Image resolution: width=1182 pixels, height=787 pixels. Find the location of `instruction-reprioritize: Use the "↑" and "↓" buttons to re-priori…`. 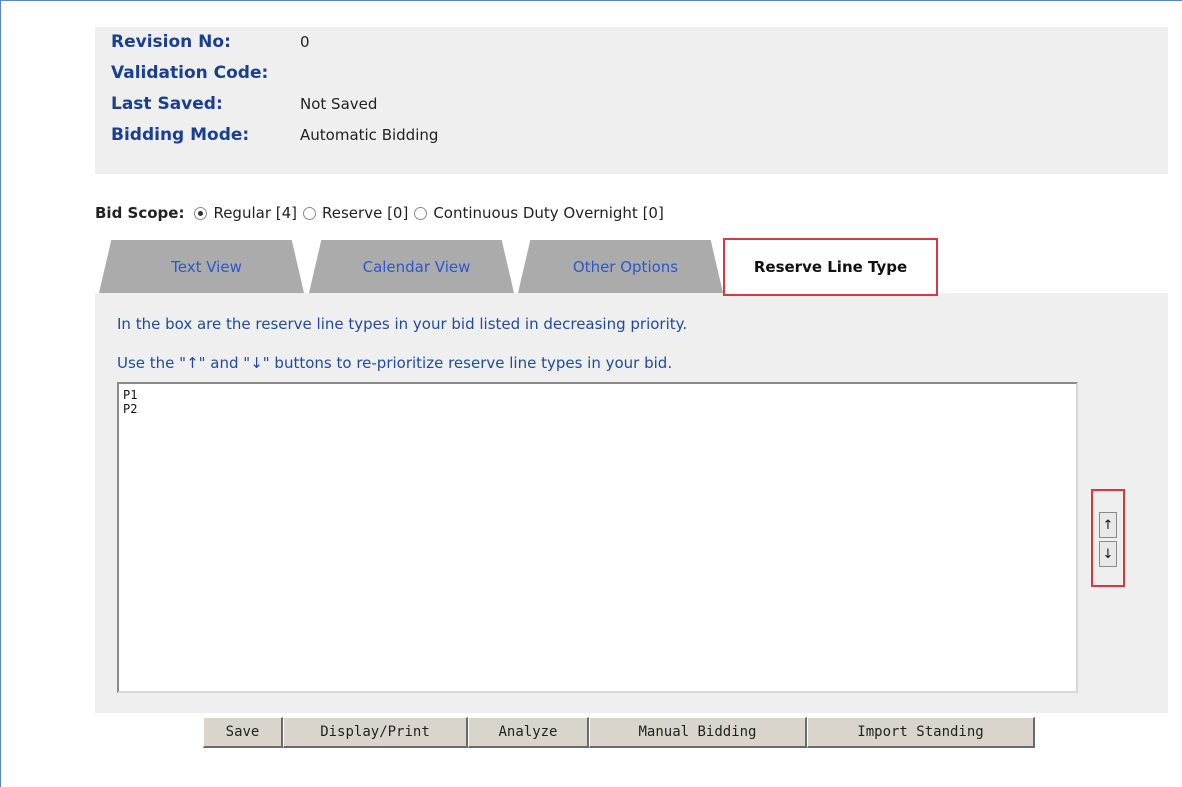

instruction-reprioritize: Use the "↑" and "↓" buttons to re-priori… is located at coordinates (395, 363).